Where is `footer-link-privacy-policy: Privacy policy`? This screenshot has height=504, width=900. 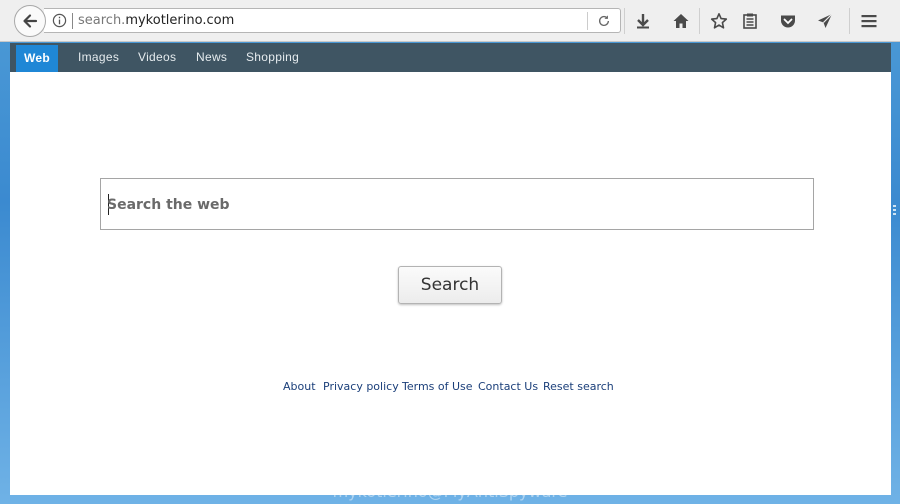
footer-link-privacy-policy: Privacy policy is located at coordinates (361, 386).